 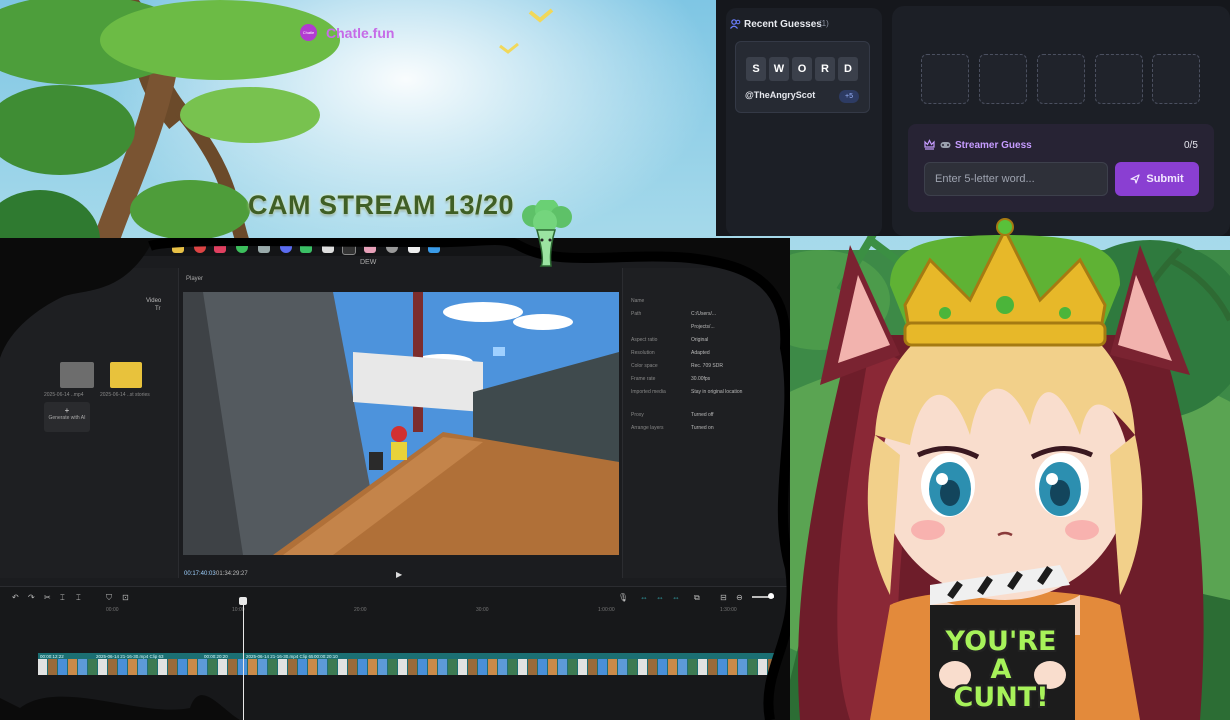 What do you see at coordinates (157, 309) in the screenshot?
I see `tab-text: Tr` at bounding box center [157, 309].